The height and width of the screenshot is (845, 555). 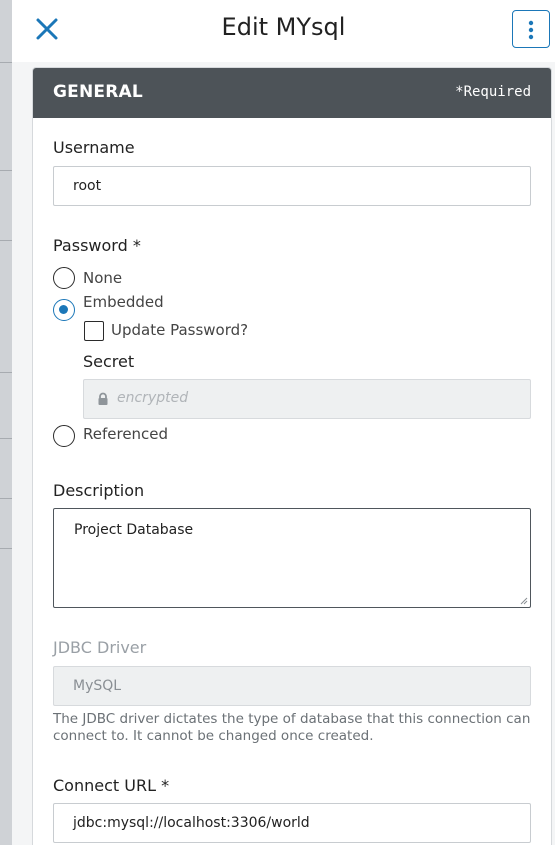 I want to click on section-header: GENERAL *Required, so click(x=292, y=93).